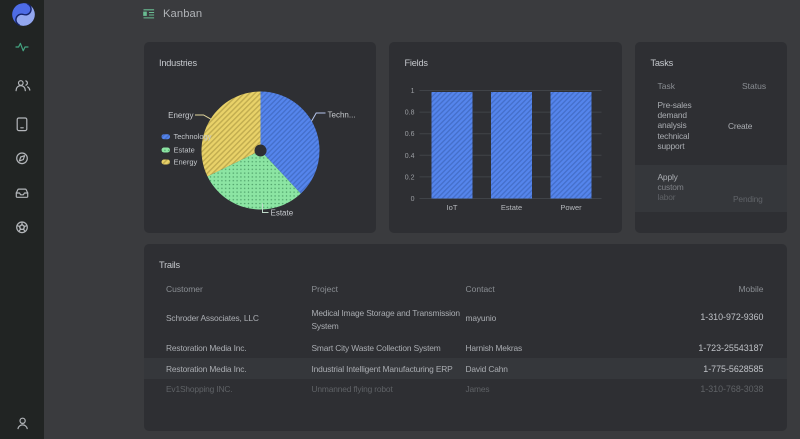 The image size is (800, 439). Describe the element at coordinates (192, 136) in the screenshot. I see `svg-text: Technology` at that location.